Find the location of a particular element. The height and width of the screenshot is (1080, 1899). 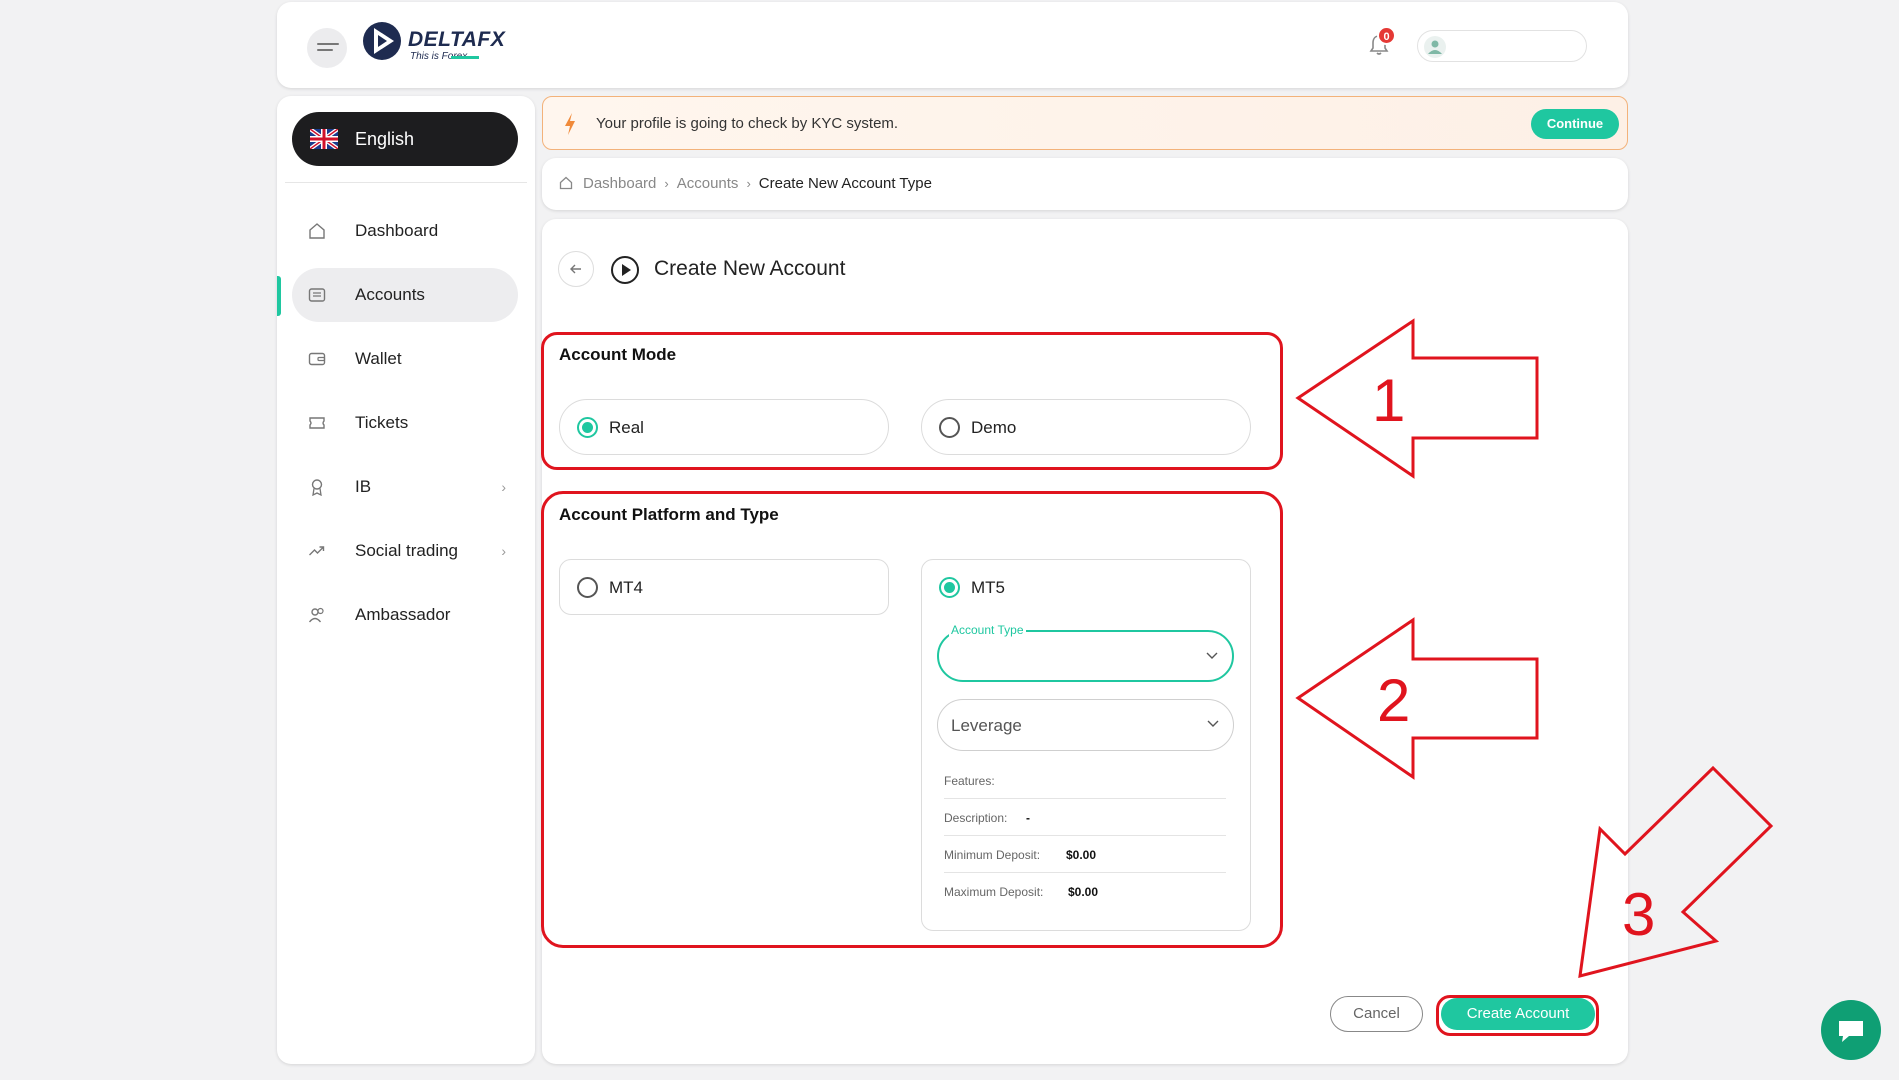

breadcrumb-accounts-link: Accounts is located at coordinates (708, 183).